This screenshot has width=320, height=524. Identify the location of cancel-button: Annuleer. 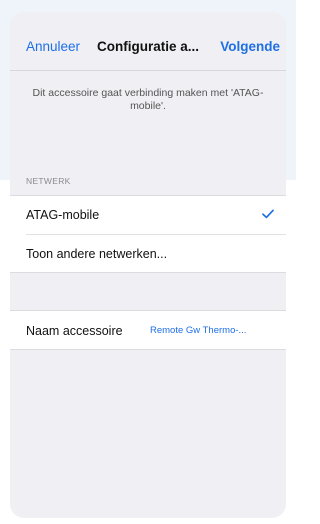
(53, 46).